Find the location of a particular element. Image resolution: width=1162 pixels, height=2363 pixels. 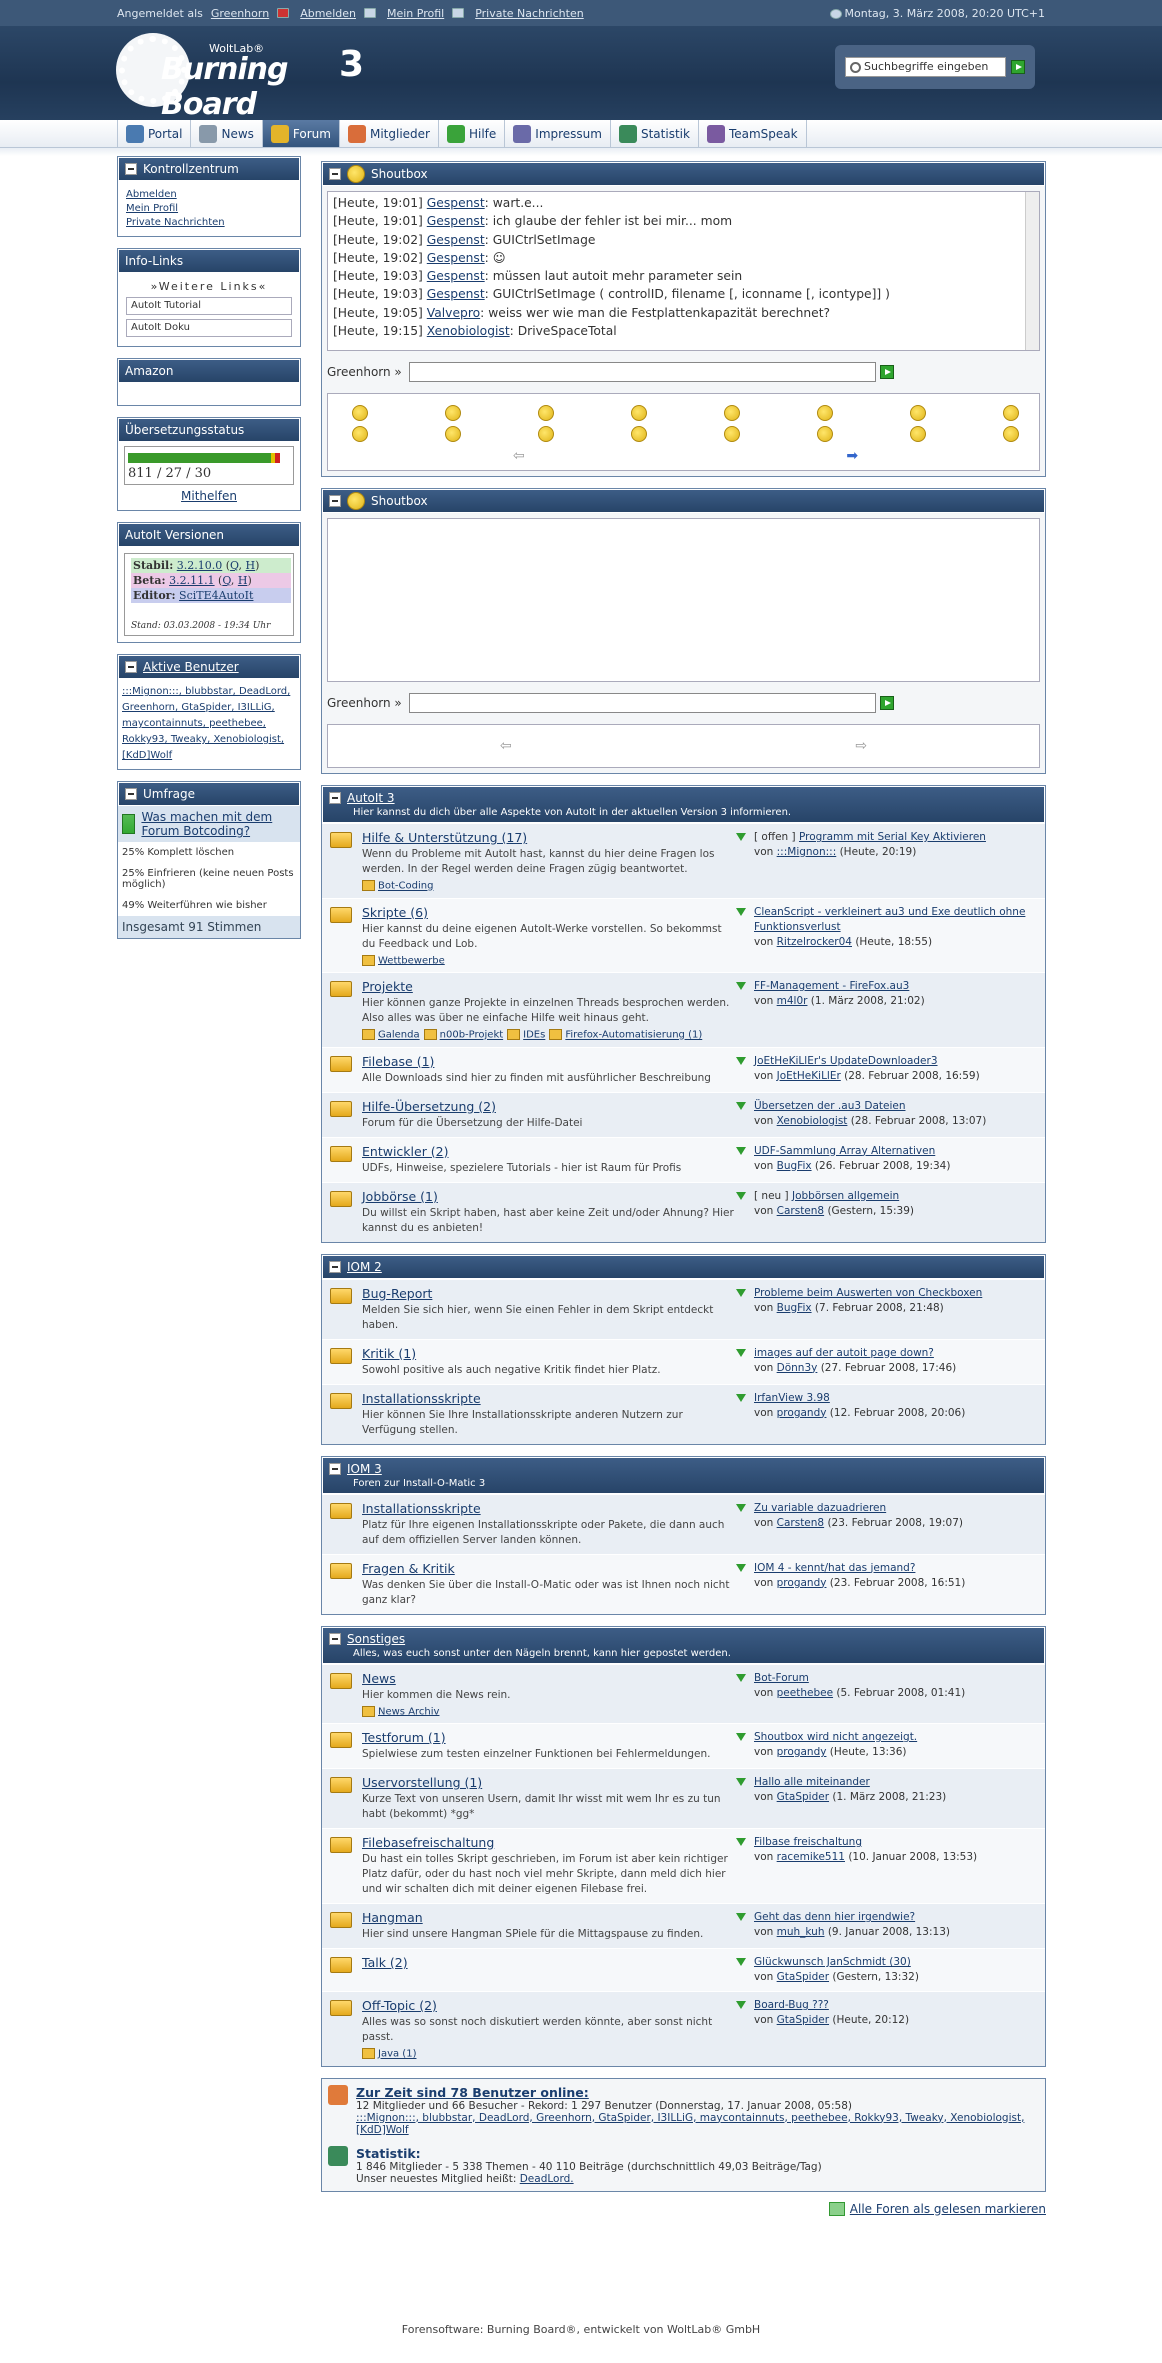

forum-title: Uservorstellung (1) is located at coordinates (422, 1782).